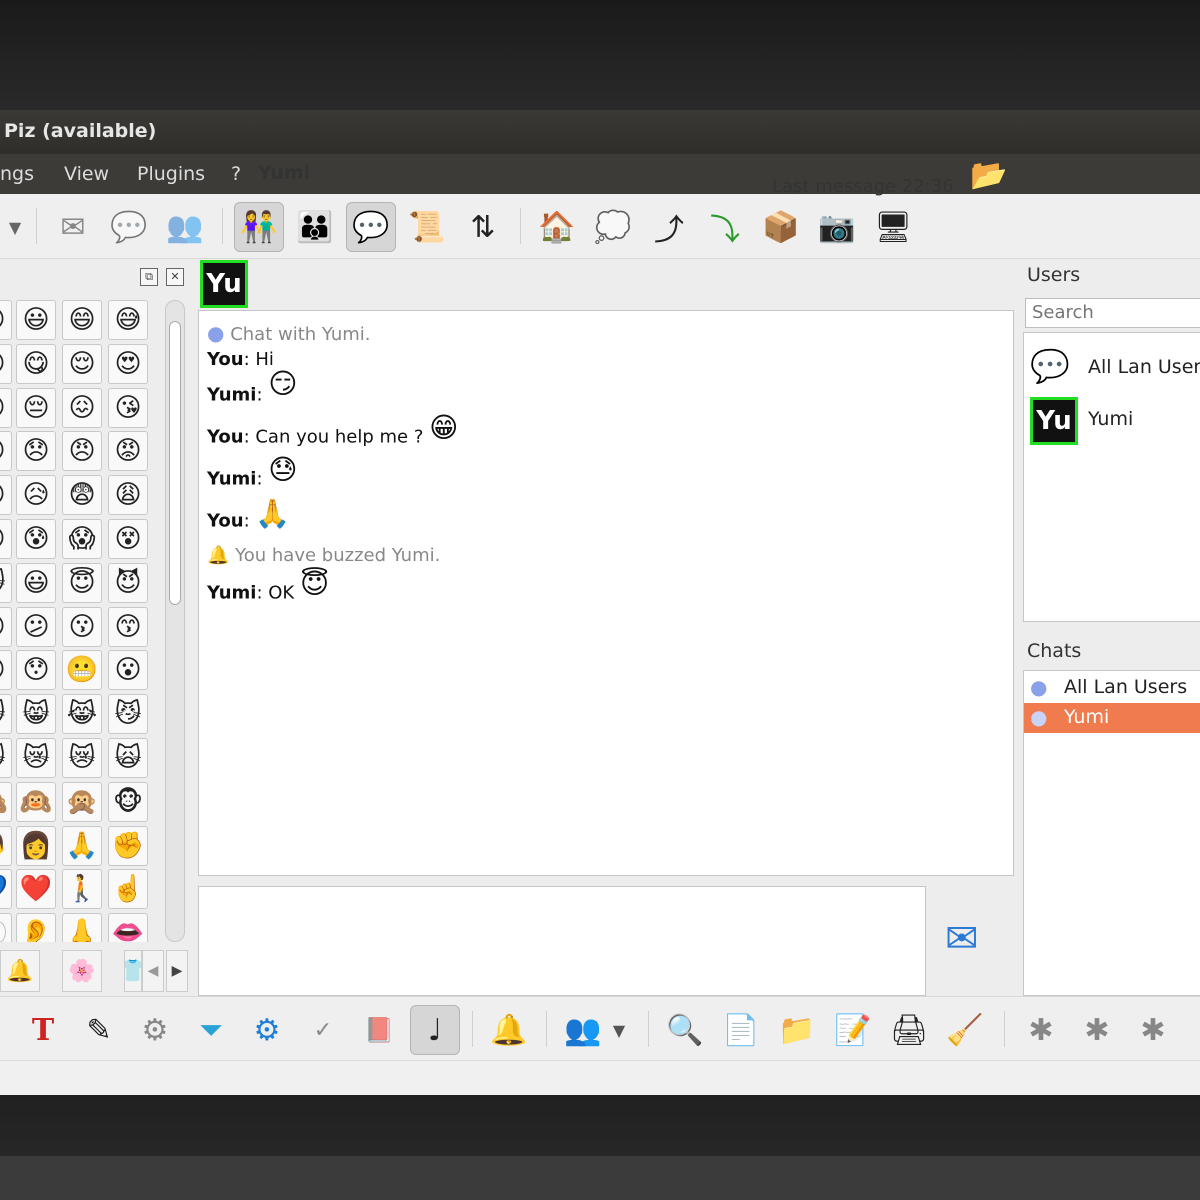  I want to click on download-icon: ⤵, so click(725, 227).